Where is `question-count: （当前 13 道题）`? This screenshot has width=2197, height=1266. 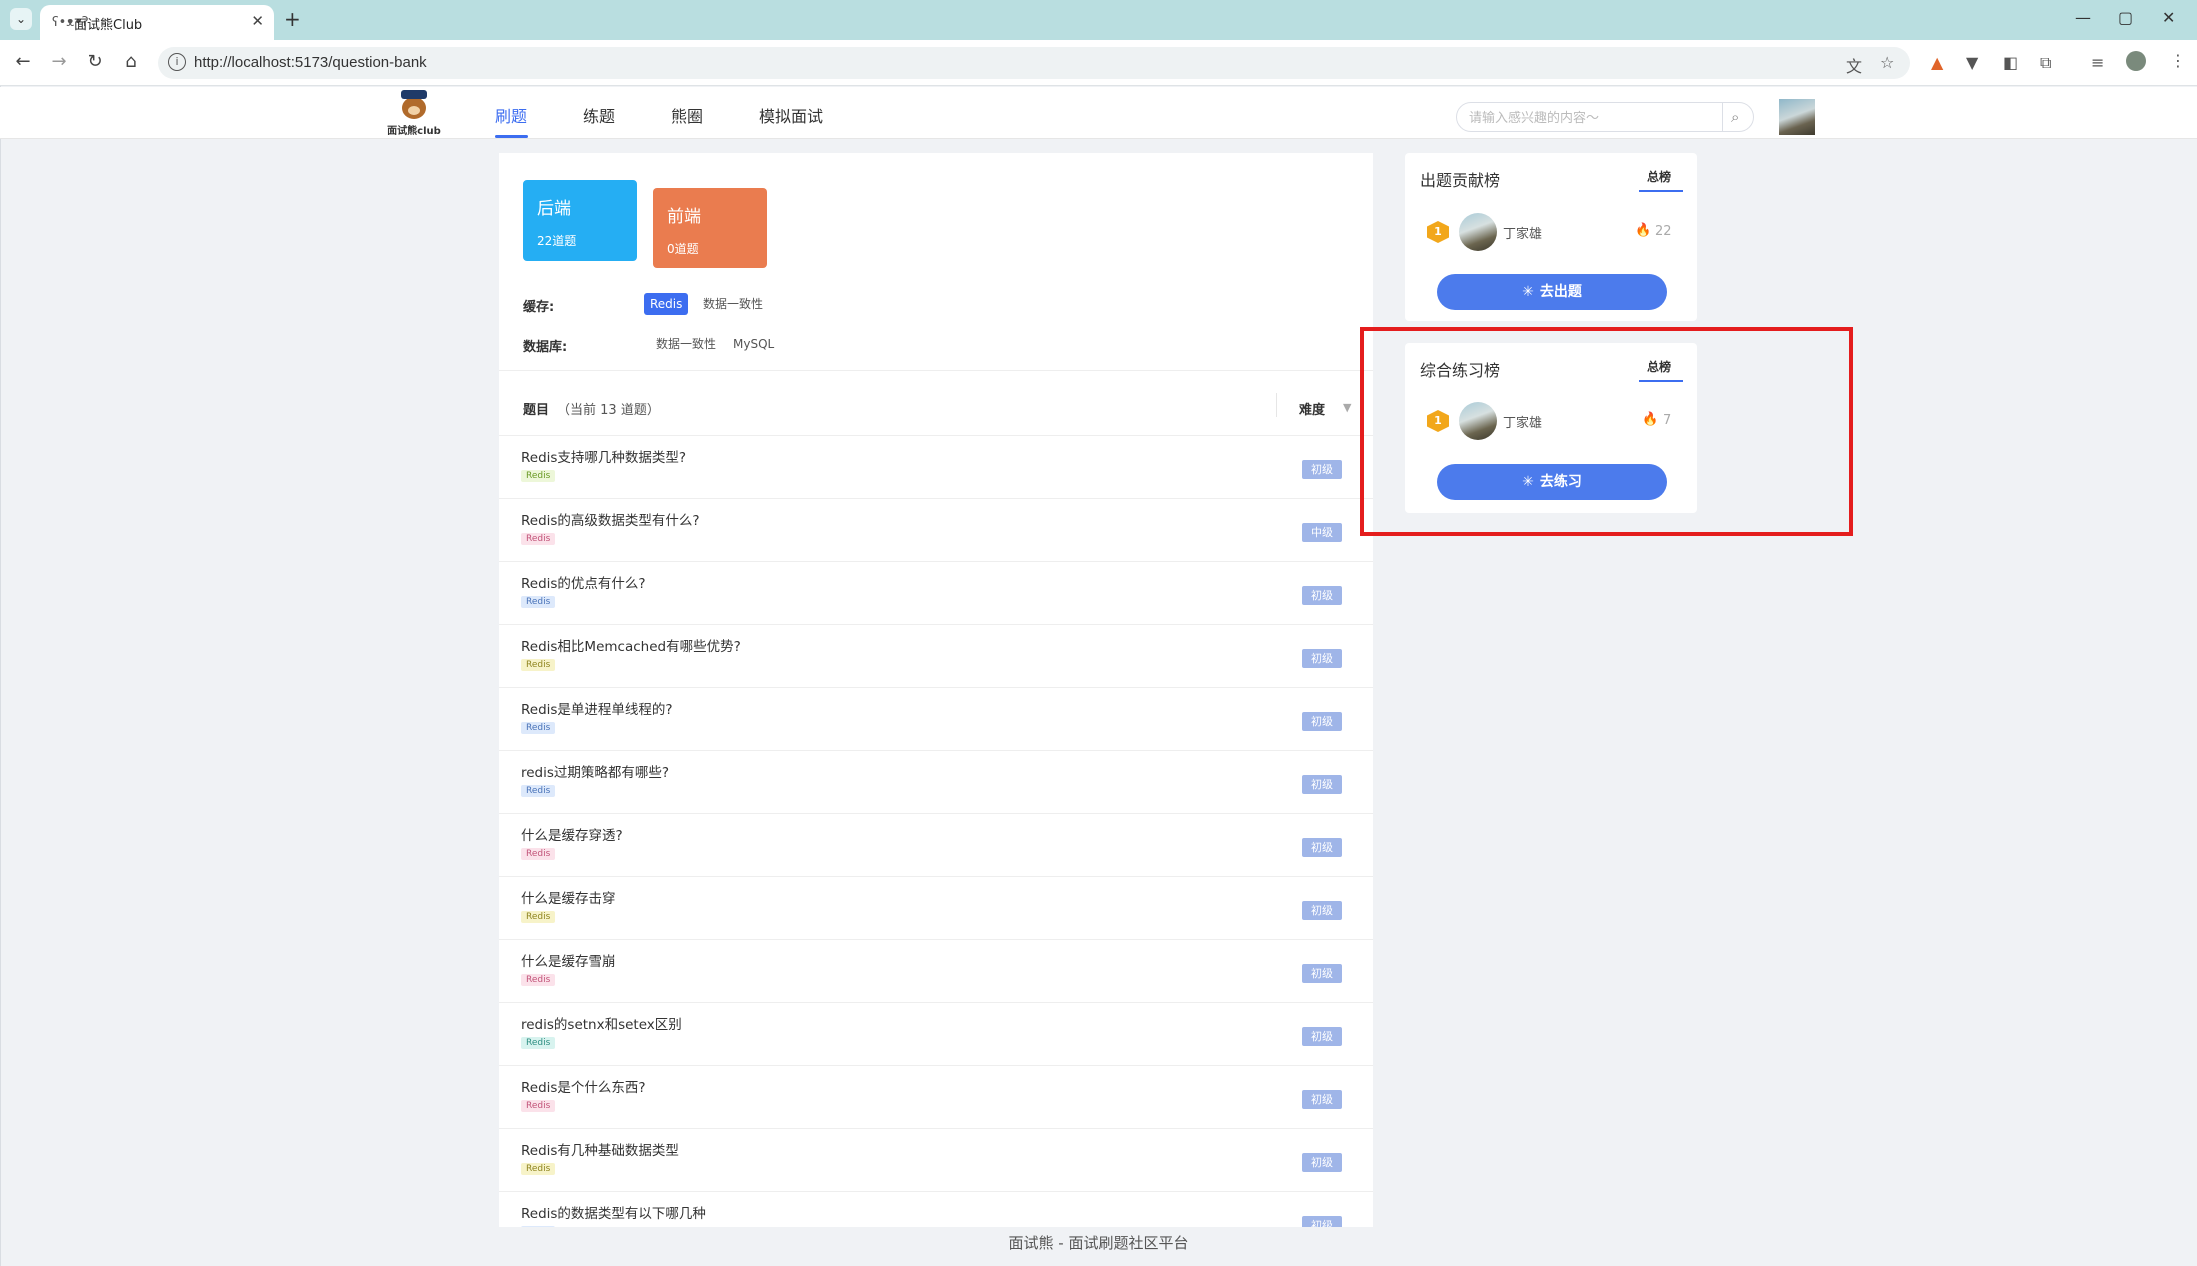 question-count: （当前 13 道题） is located at coordinates (608, 410).